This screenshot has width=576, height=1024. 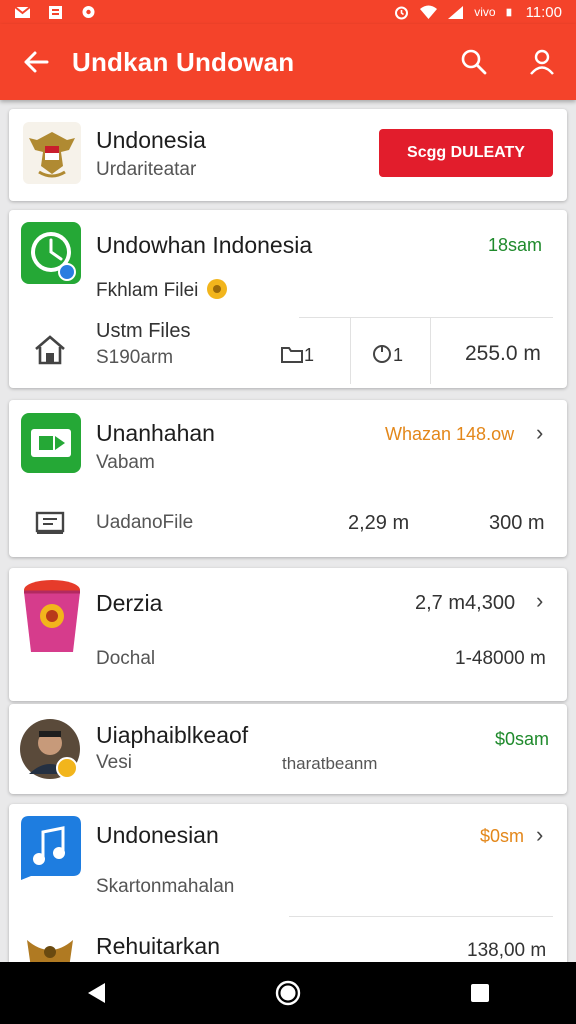 What do you see at coordinates (398, 355) in the screenshot?
I see `count-b: 1` at bounding box center [398, 355].